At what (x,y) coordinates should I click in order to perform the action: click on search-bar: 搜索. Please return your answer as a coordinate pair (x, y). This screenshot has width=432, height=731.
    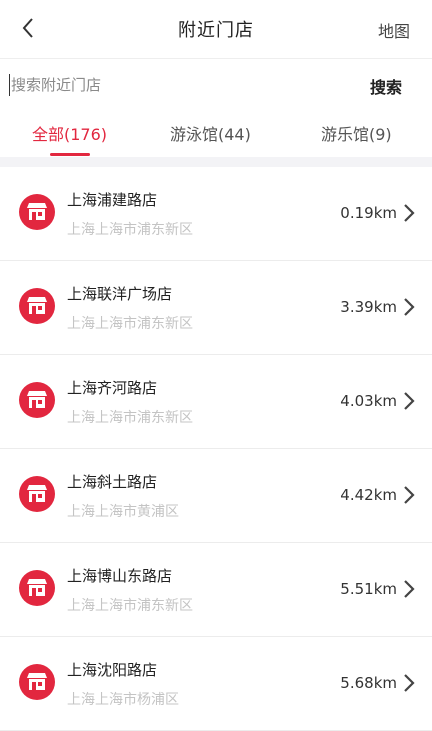
    Looking at the image, I should click on (216, 85).